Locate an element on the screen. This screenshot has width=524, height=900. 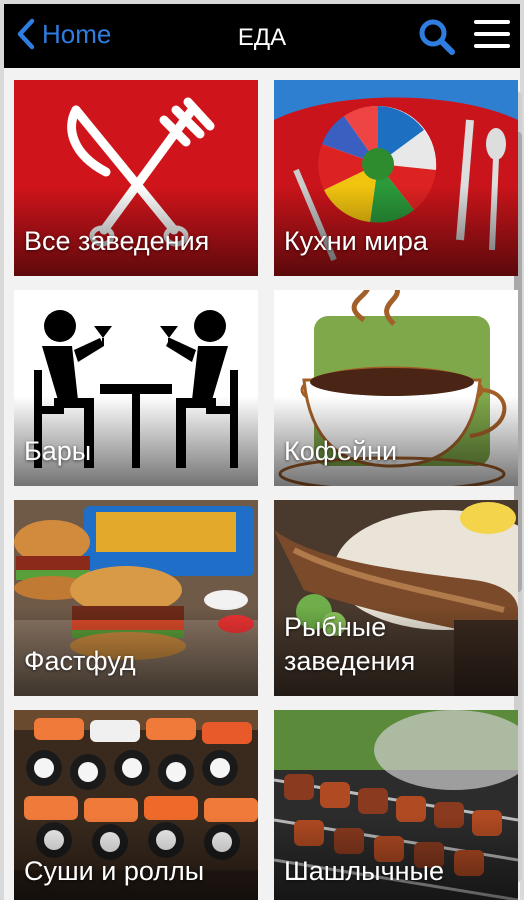
tile-label: Фастфуд is located at coordinates (80, 661).